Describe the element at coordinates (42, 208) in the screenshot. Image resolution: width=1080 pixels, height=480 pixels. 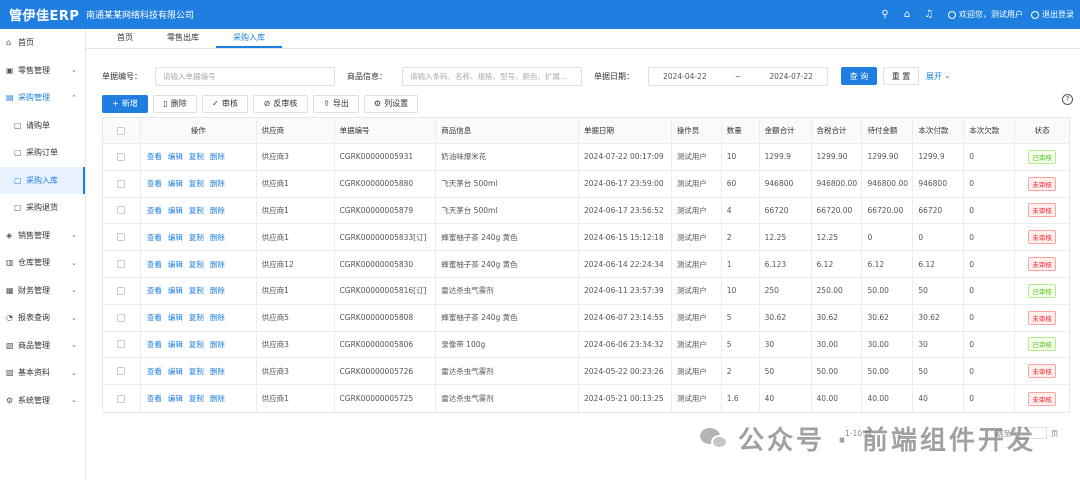
I see `sidebar-subitem-3: ▢ 采购退货` at that location.